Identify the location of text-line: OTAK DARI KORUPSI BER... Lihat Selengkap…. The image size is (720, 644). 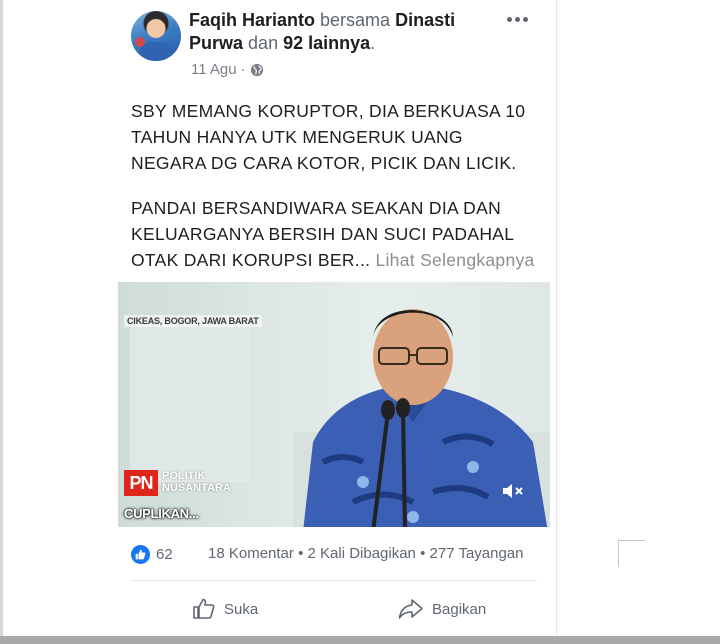
(341, 260).